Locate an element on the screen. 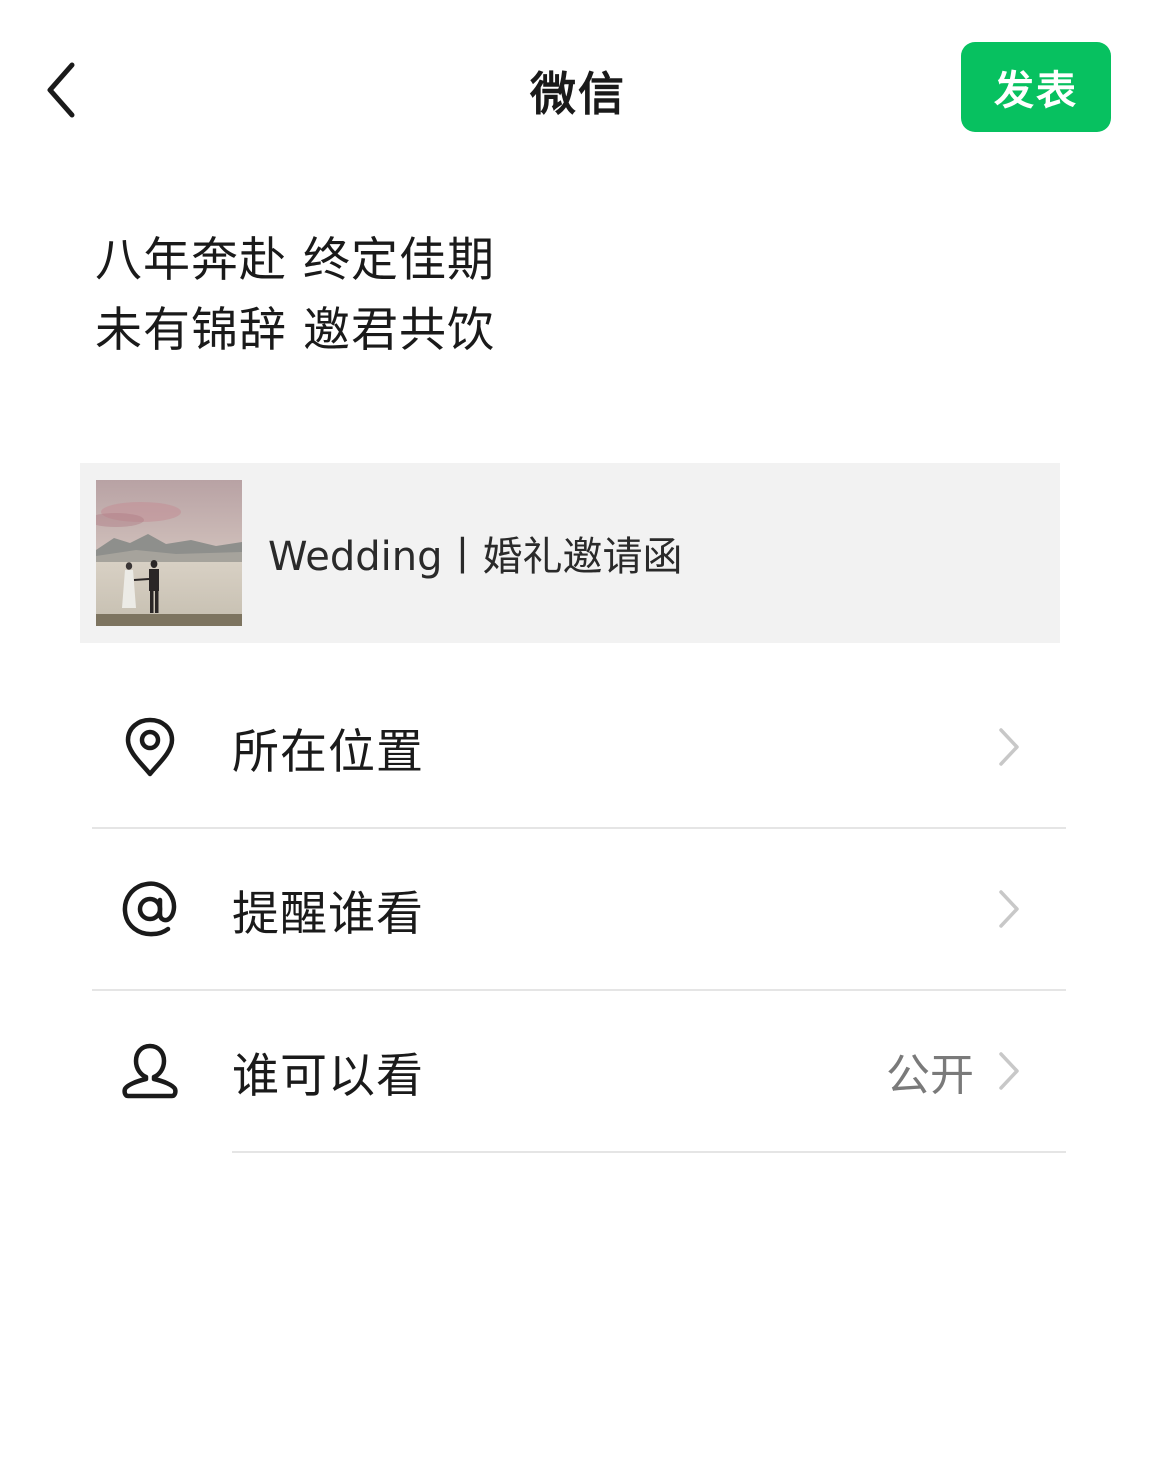 This screenshot has width=1156, height=1467. visibility-label: 谁可以看 is located at coordinates (328, 1076).